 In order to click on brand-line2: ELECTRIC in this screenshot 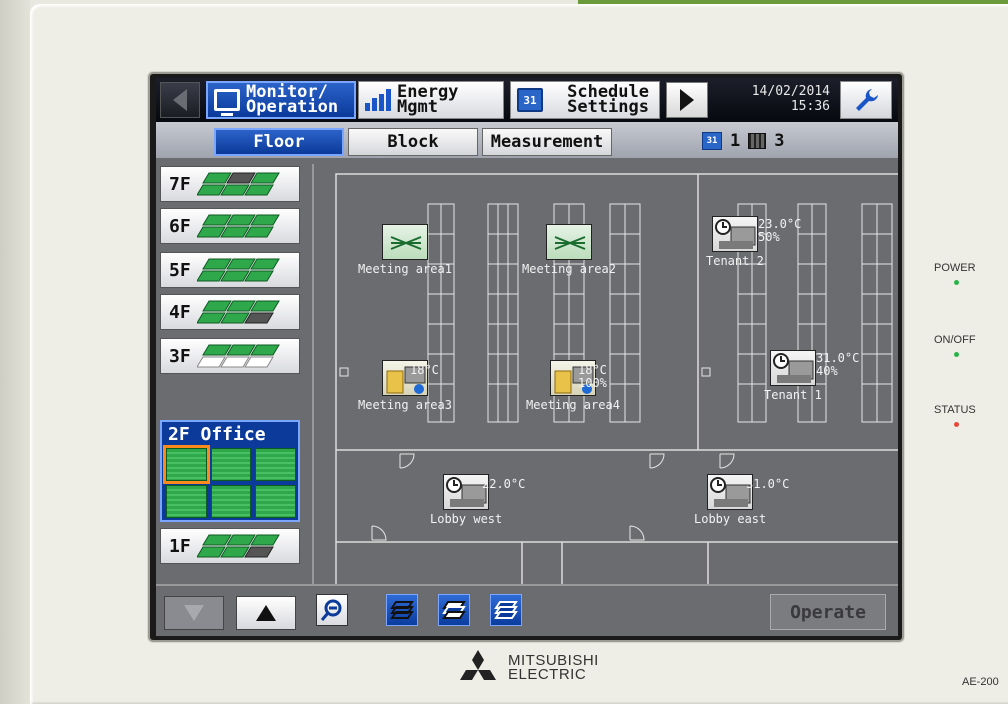, I will do `click(547, 674)`.